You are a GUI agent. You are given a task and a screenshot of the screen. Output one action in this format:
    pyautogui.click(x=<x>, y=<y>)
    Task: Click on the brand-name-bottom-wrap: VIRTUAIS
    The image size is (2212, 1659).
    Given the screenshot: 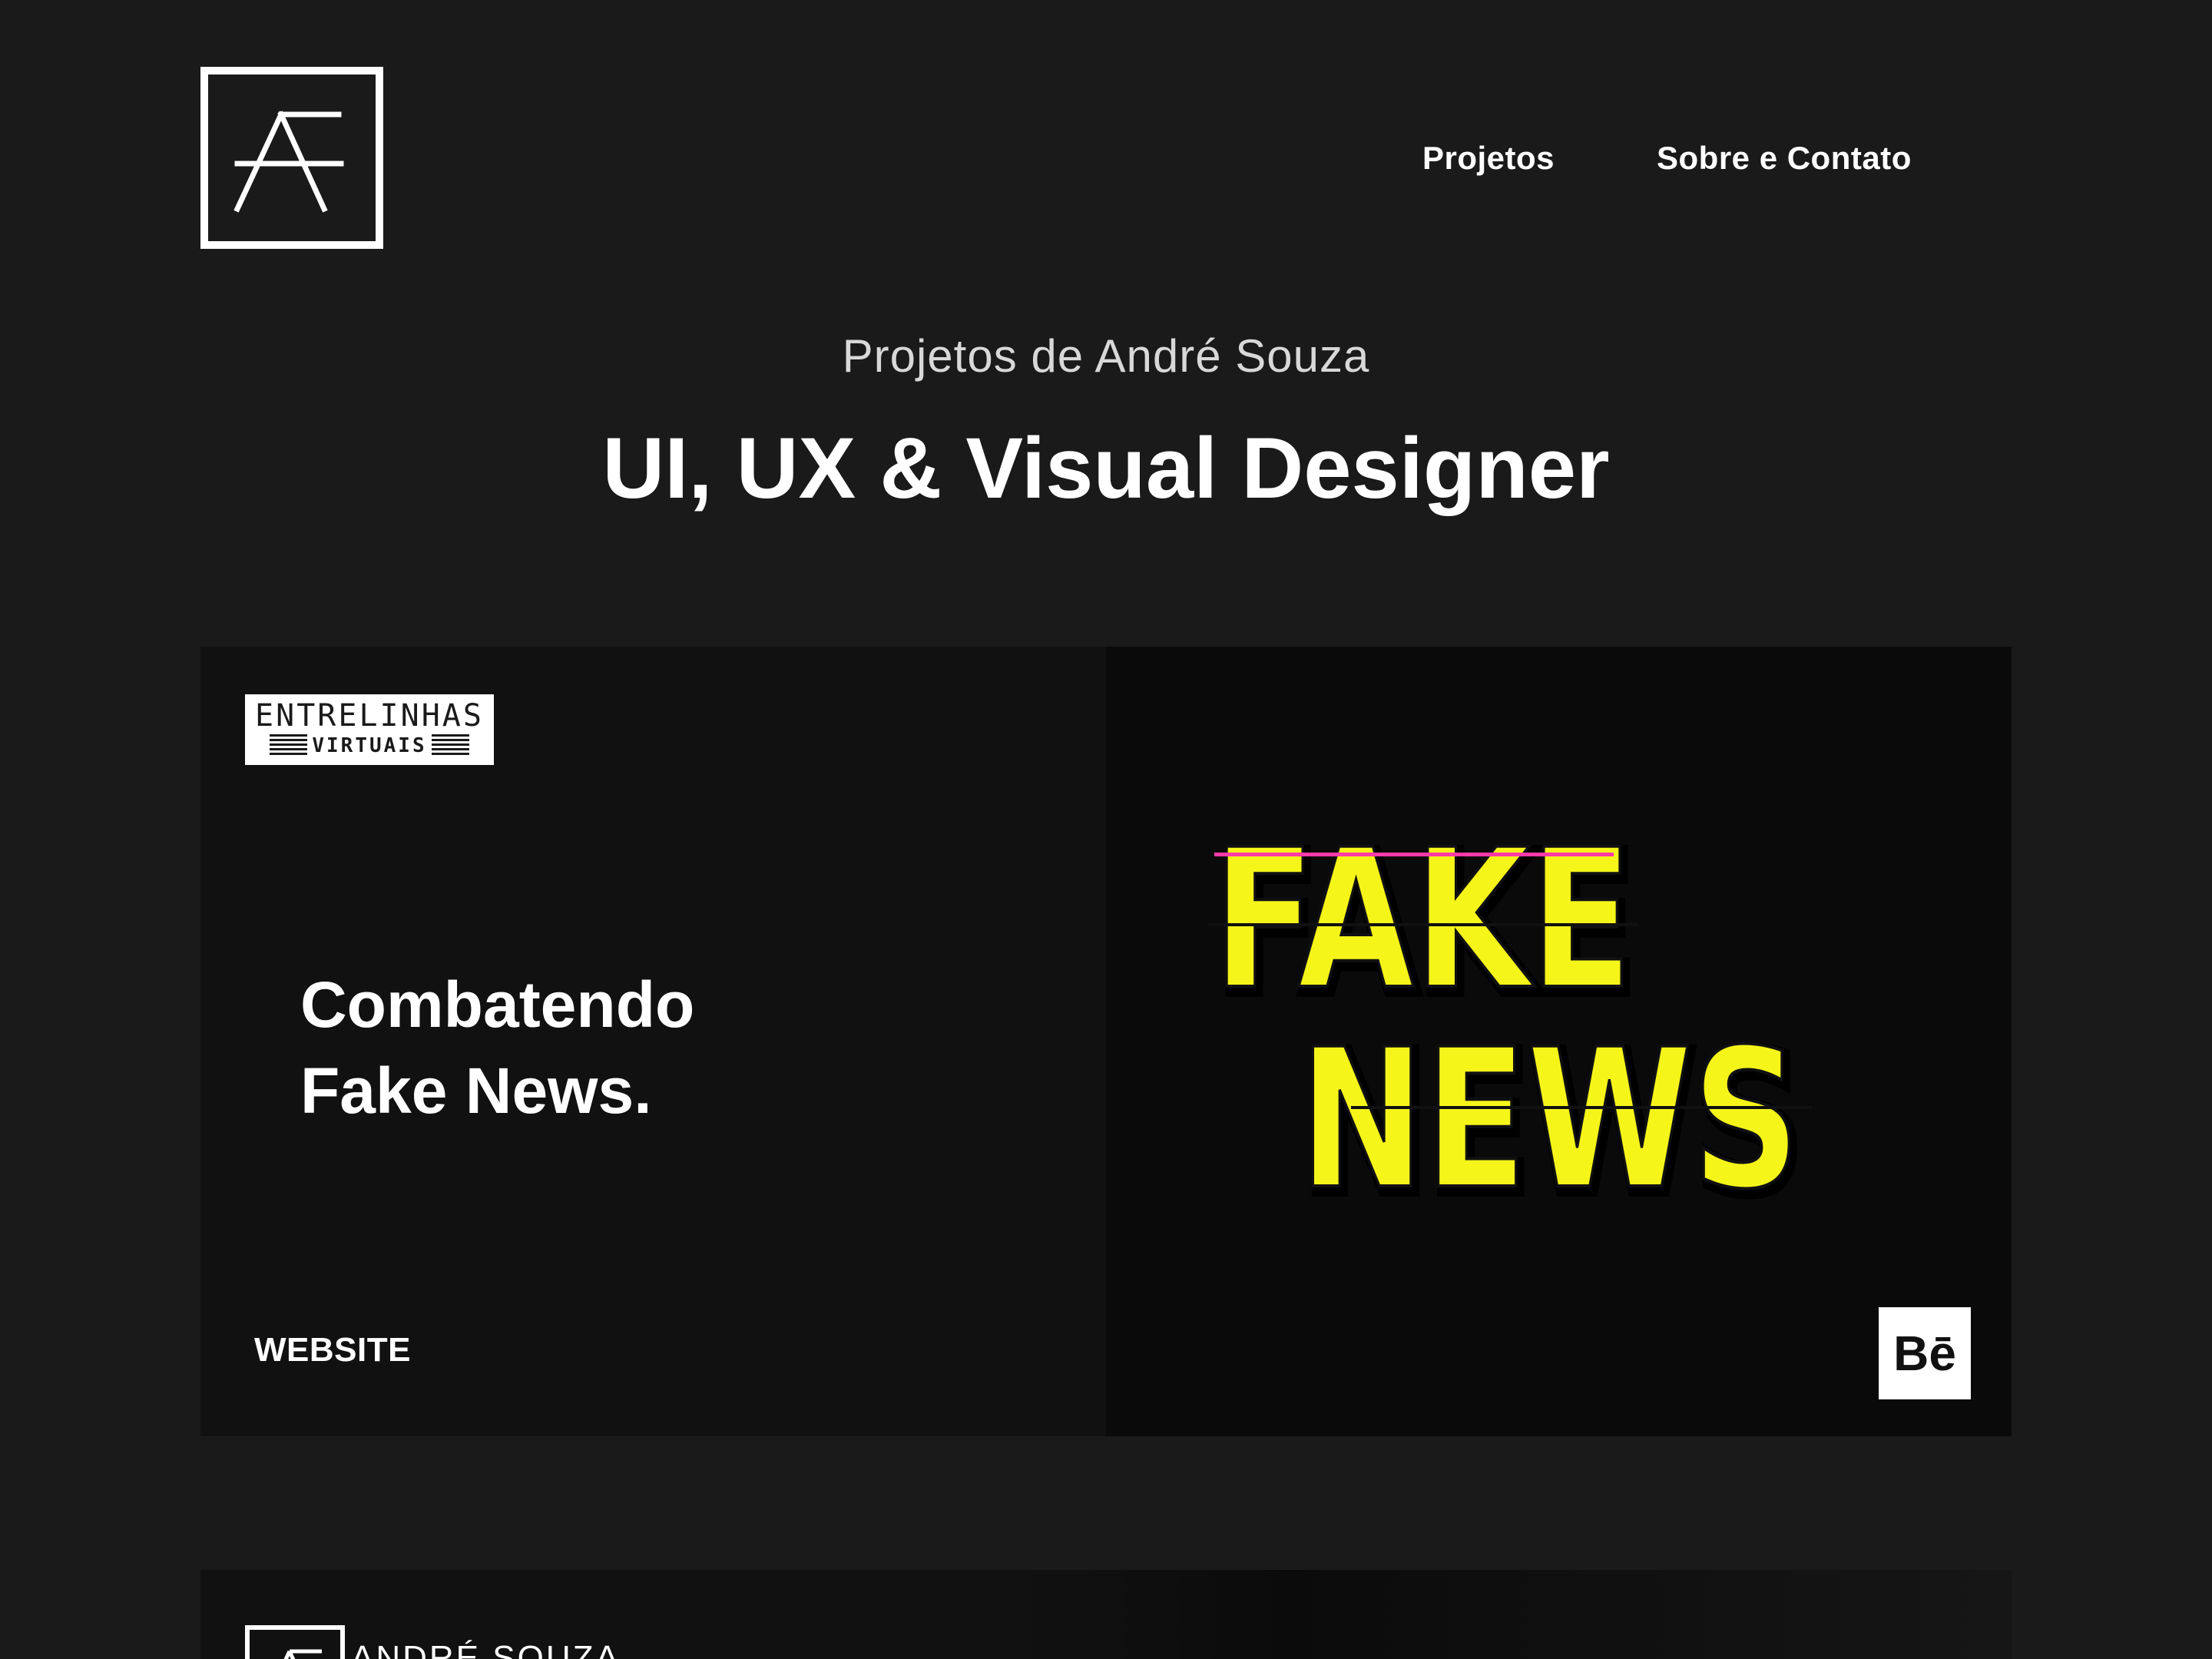 What is the action you would take?
    pyautogui.click(x=370, y=745)
    